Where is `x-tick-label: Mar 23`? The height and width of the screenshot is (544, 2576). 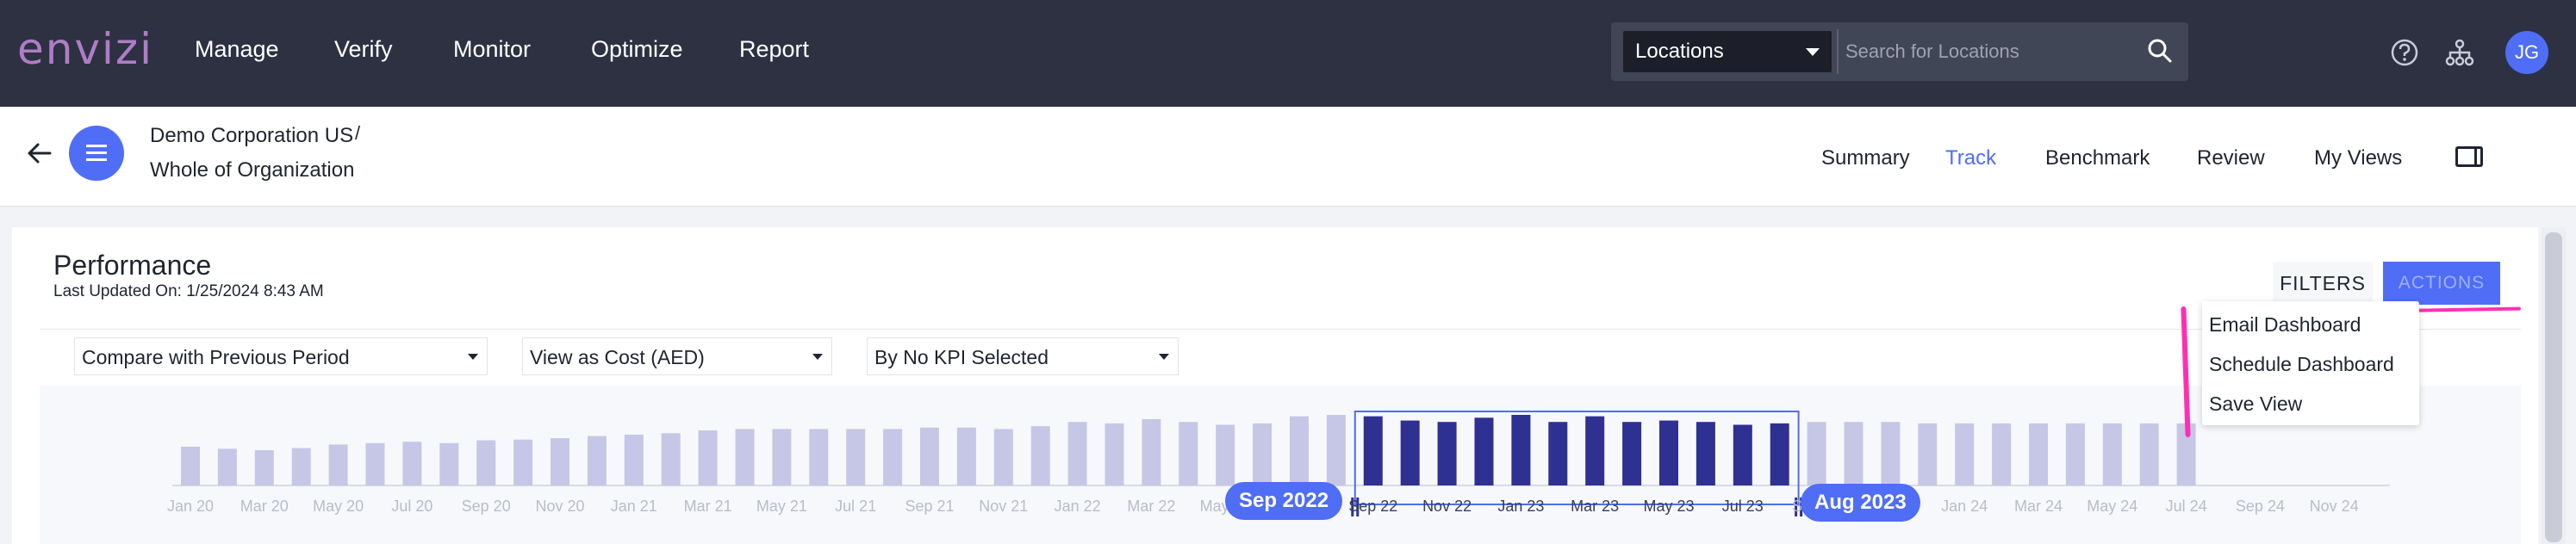
x-tick-label: Mar 23 is located at coordinates (1595, 507).